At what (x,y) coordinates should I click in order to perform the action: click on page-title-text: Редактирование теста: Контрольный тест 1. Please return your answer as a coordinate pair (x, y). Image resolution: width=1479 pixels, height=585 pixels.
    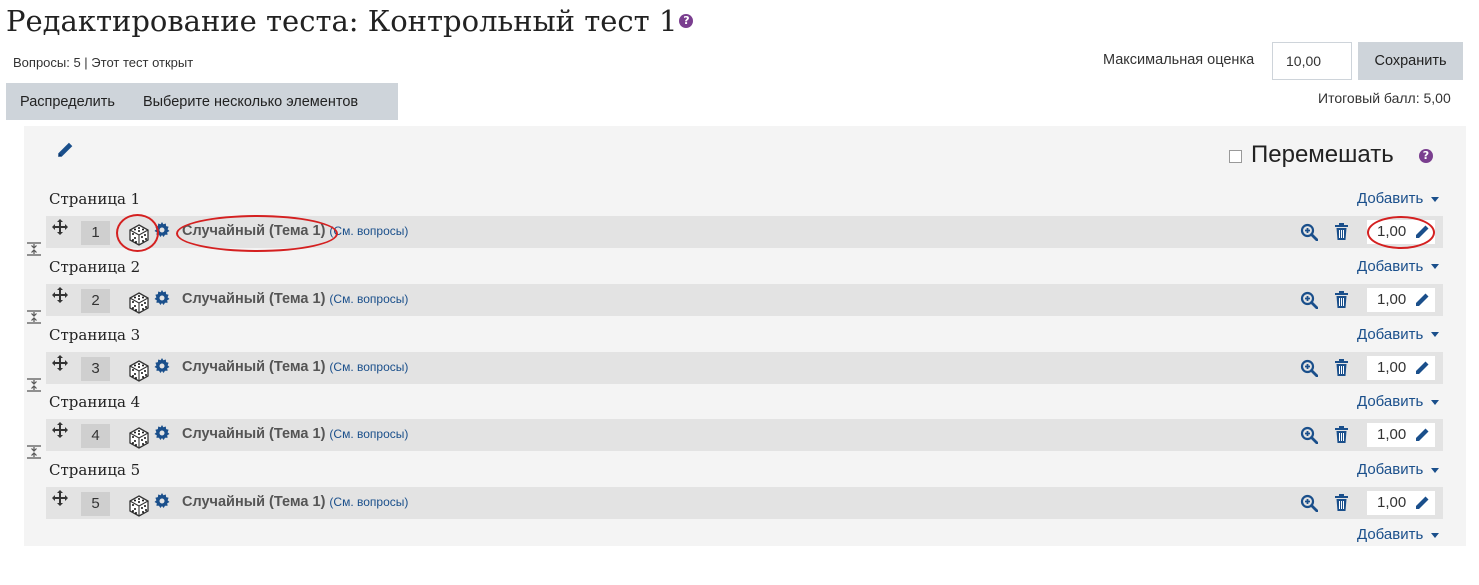
    Looking at the image, I should click on (342, 21).